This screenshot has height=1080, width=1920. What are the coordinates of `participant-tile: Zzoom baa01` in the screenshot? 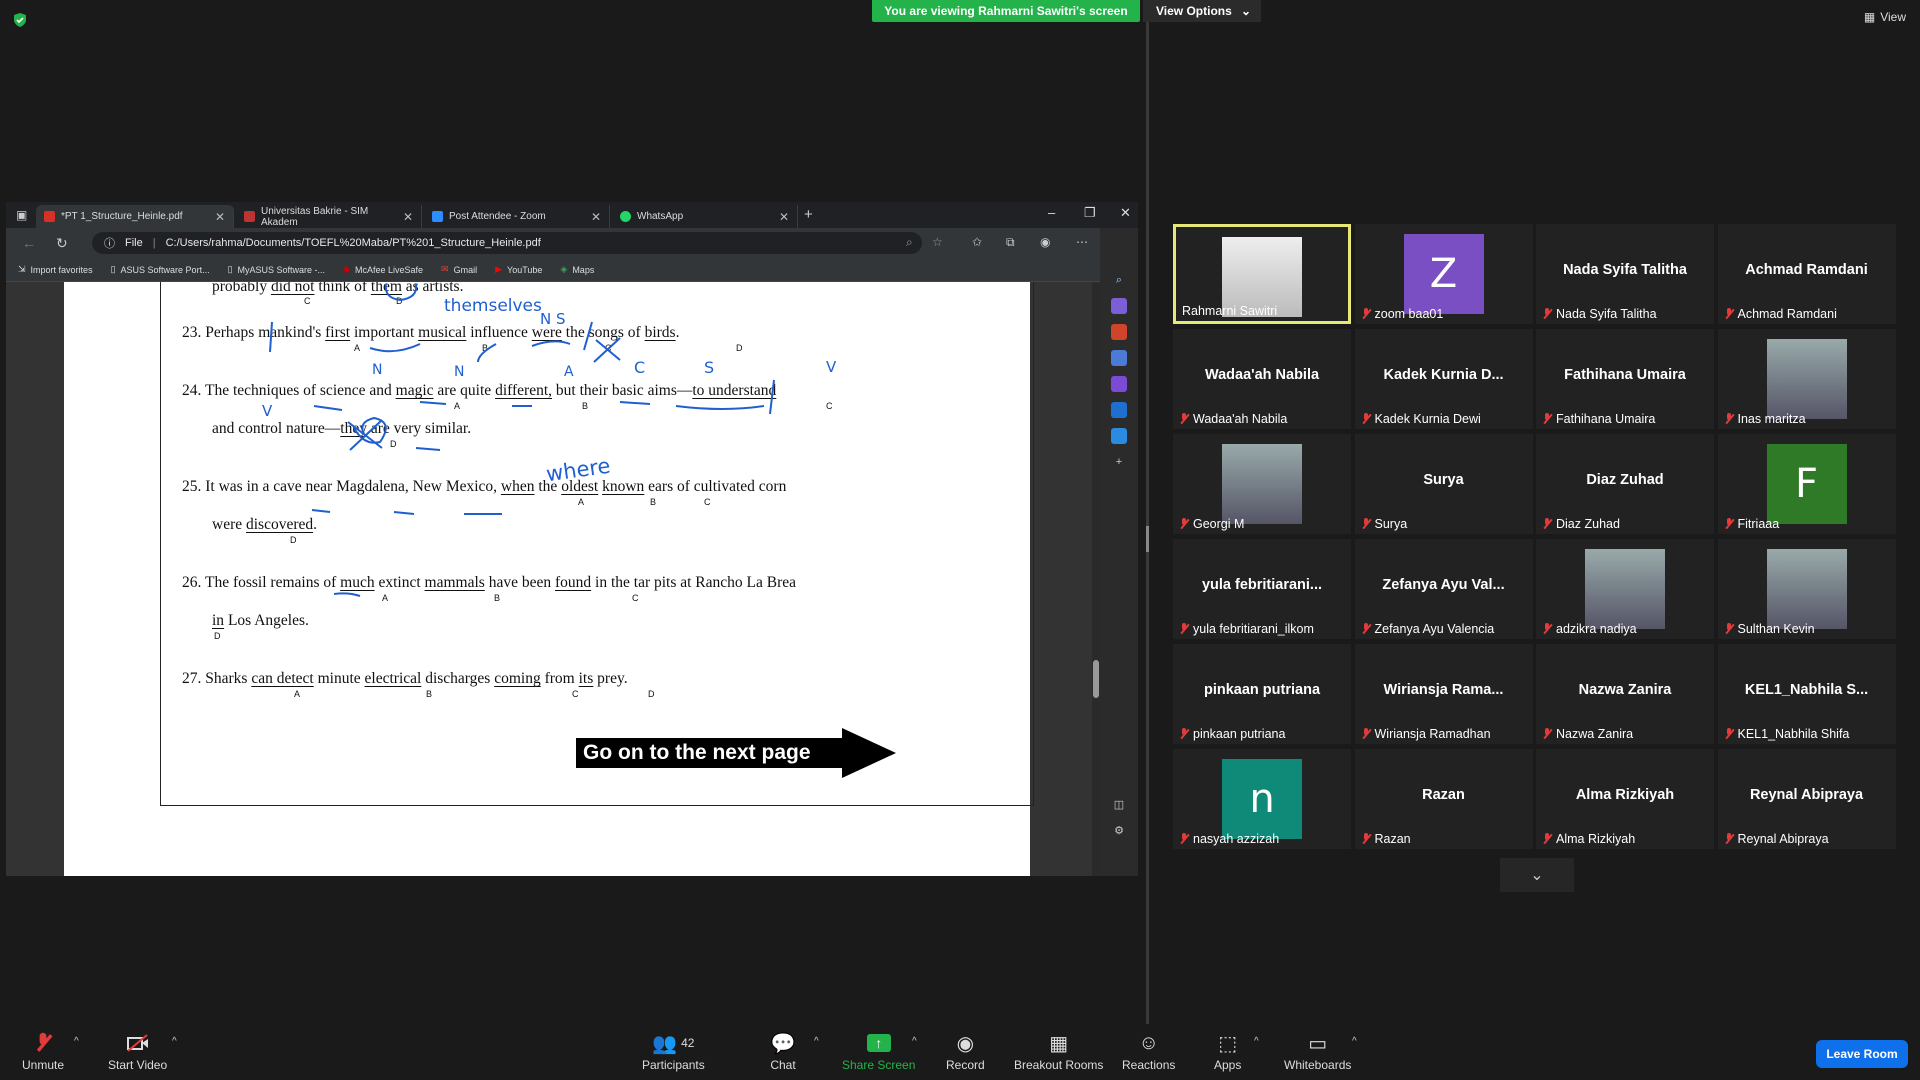 It's located at (1443, 274).